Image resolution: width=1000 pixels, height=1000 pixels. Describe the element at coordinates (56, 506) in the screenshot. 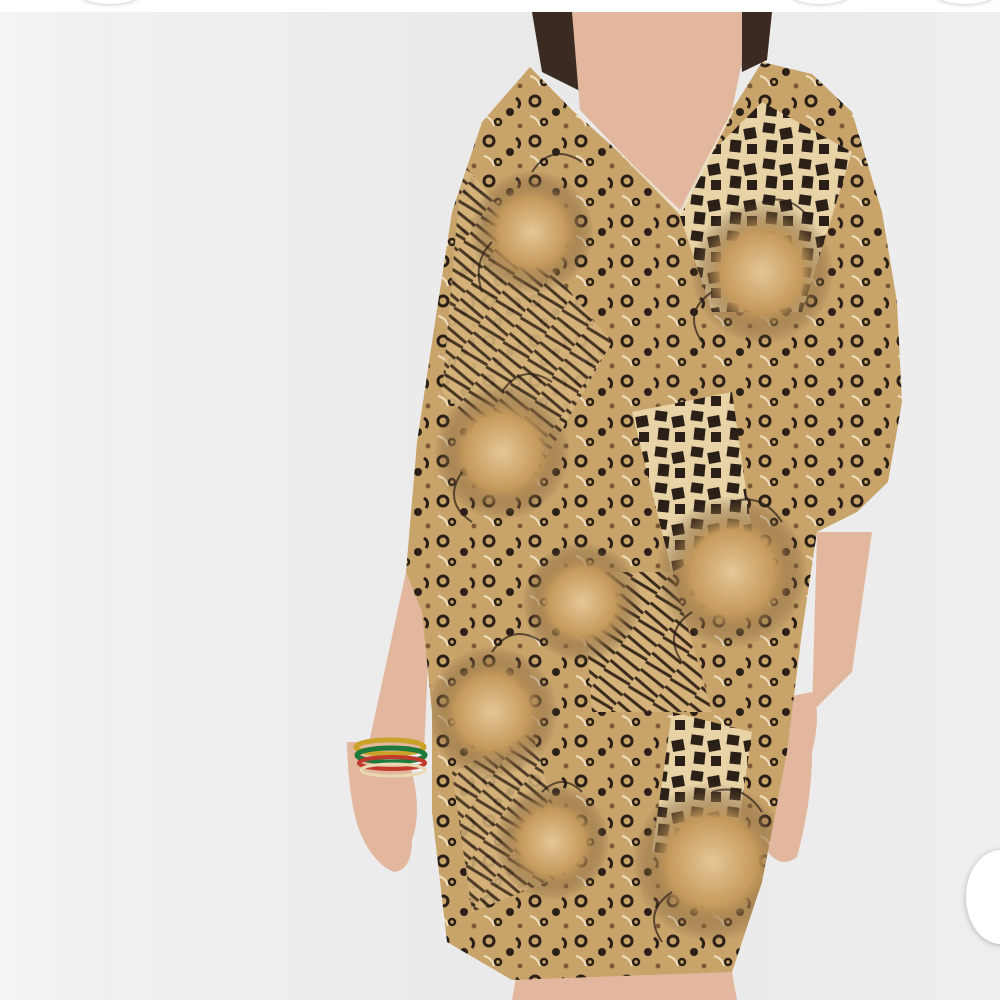

I see `previous-image-edge` at that location.